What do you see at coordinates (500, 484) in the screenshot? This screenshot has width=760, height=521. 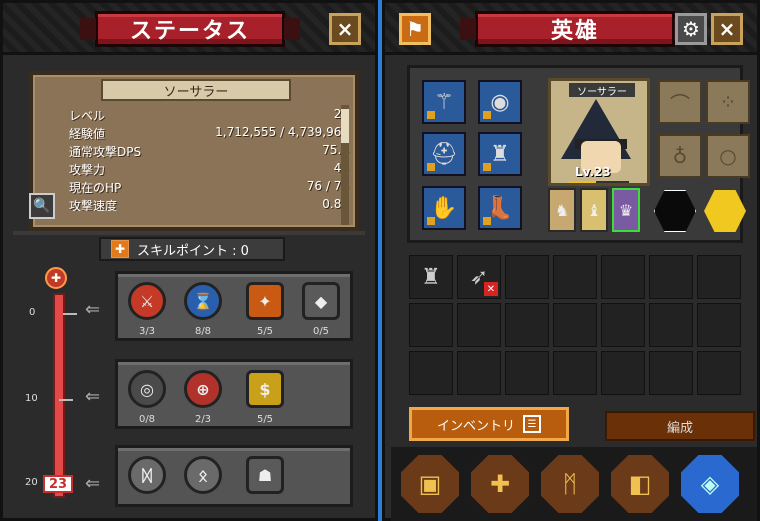 I see `skills-button: ✚` at bounding box center [500, 484].